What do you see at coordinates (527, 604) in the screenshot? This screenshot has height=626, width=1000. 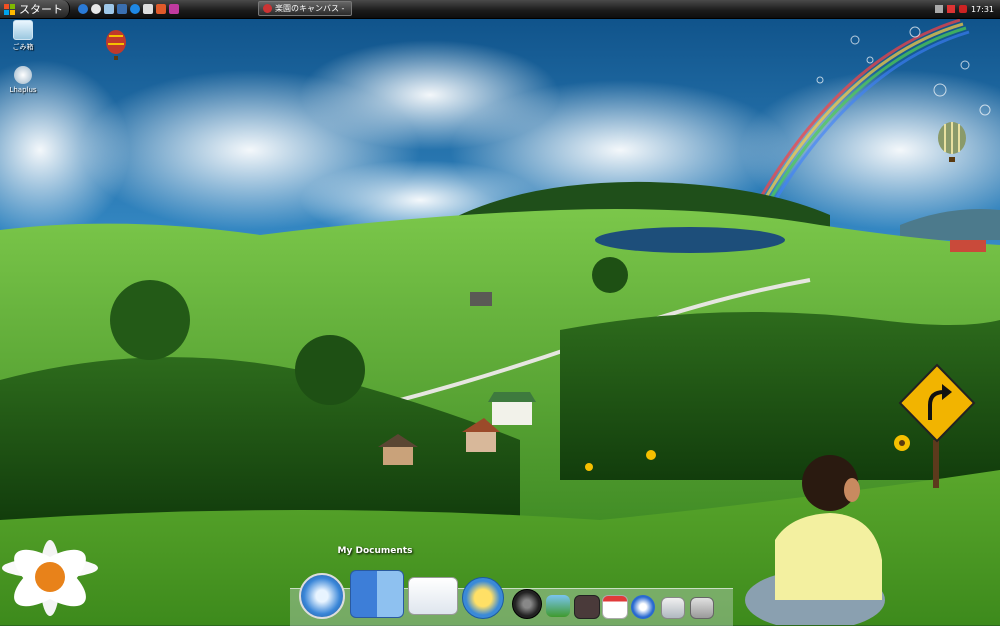 I see `itunes-icon` at bounding box center [527, 604].